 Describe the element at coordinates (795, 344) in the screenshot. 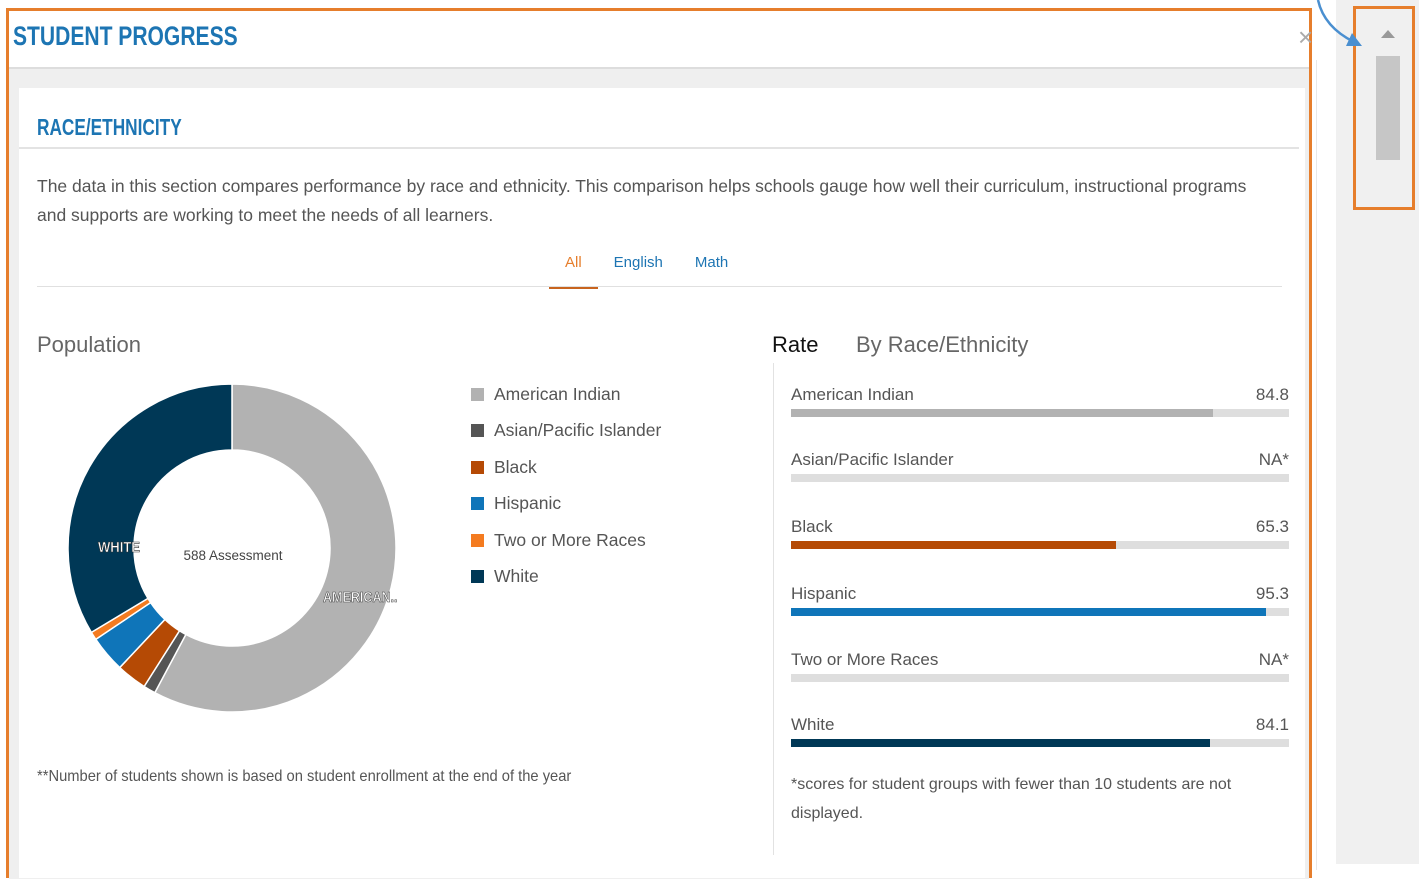

I see `rate-label: Rate` at that location.